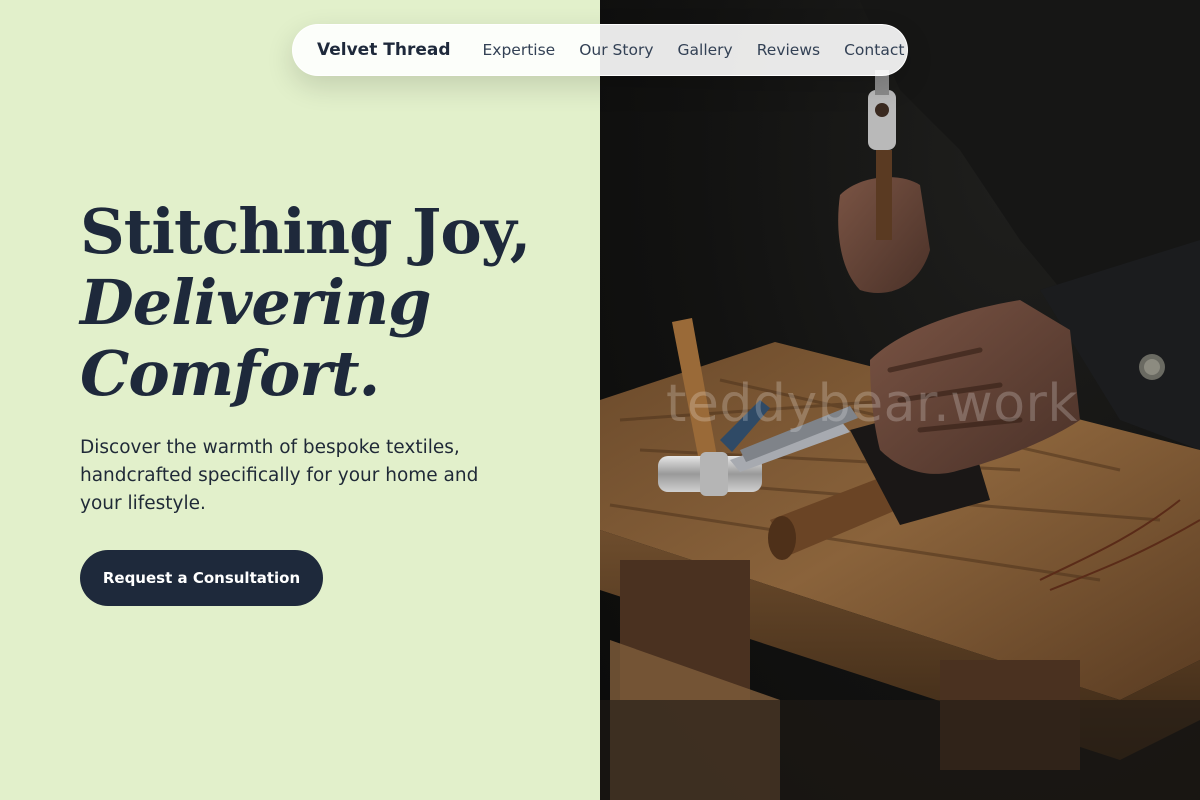  What do you see at coordinates (201, 578) in the screenshot?
I see `request-consultation-button: Request a Consultation` at bounding box center [201, 578].